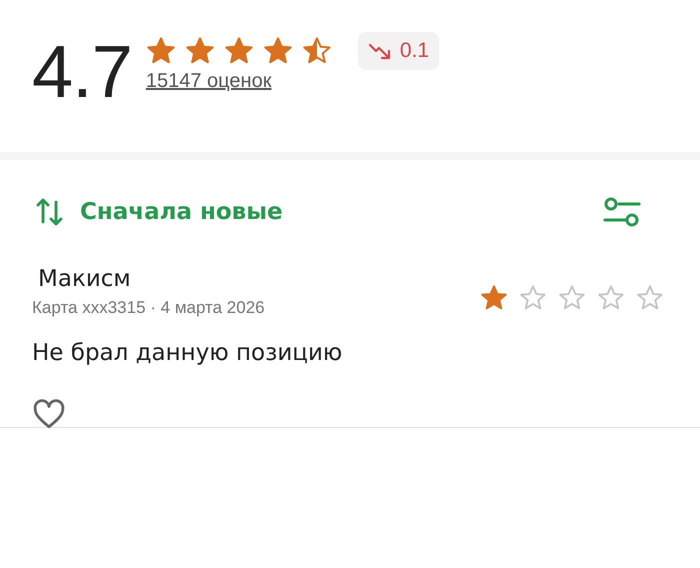 The height and width of the screenshot is (568, 700). Describe the element at coordinates (84, 279) in the screenshot. I see `author-name: Макисм` at that location.